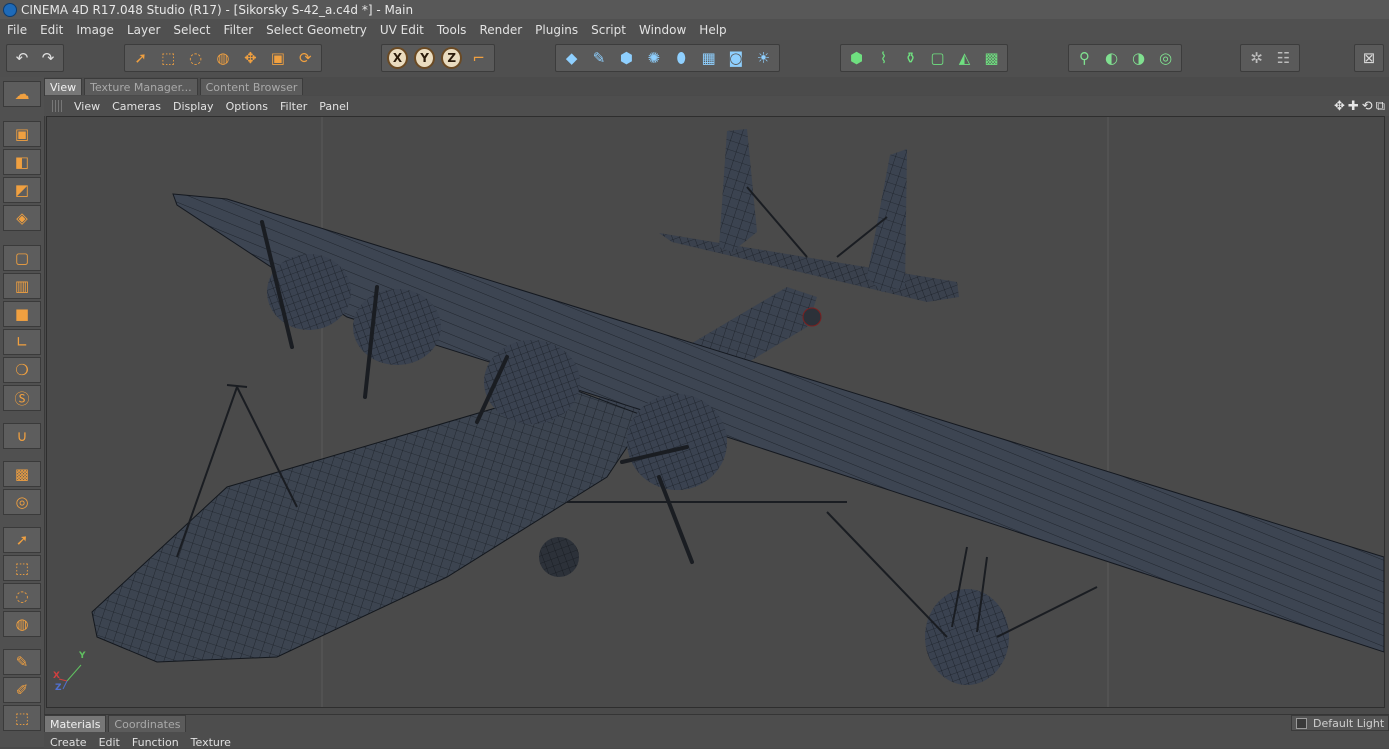 This screenshot has width=1389, height=749. I want to click on hud-button: ☷, so click(1283, 58).